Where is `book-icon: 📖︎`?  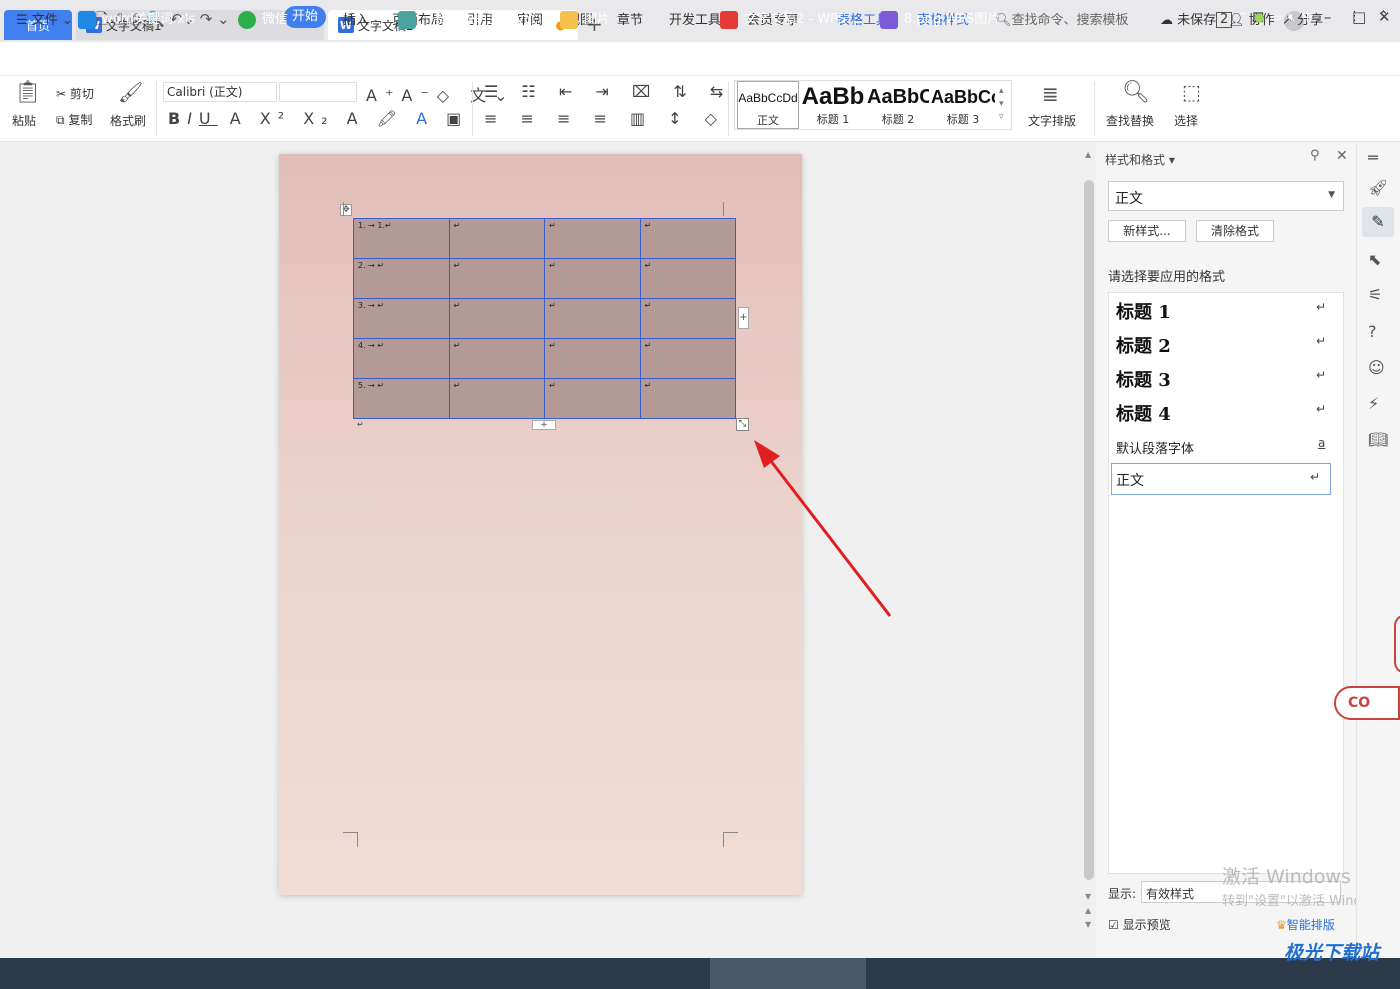 book-icon: 📖︎ is located at coordinates (1378, 439).